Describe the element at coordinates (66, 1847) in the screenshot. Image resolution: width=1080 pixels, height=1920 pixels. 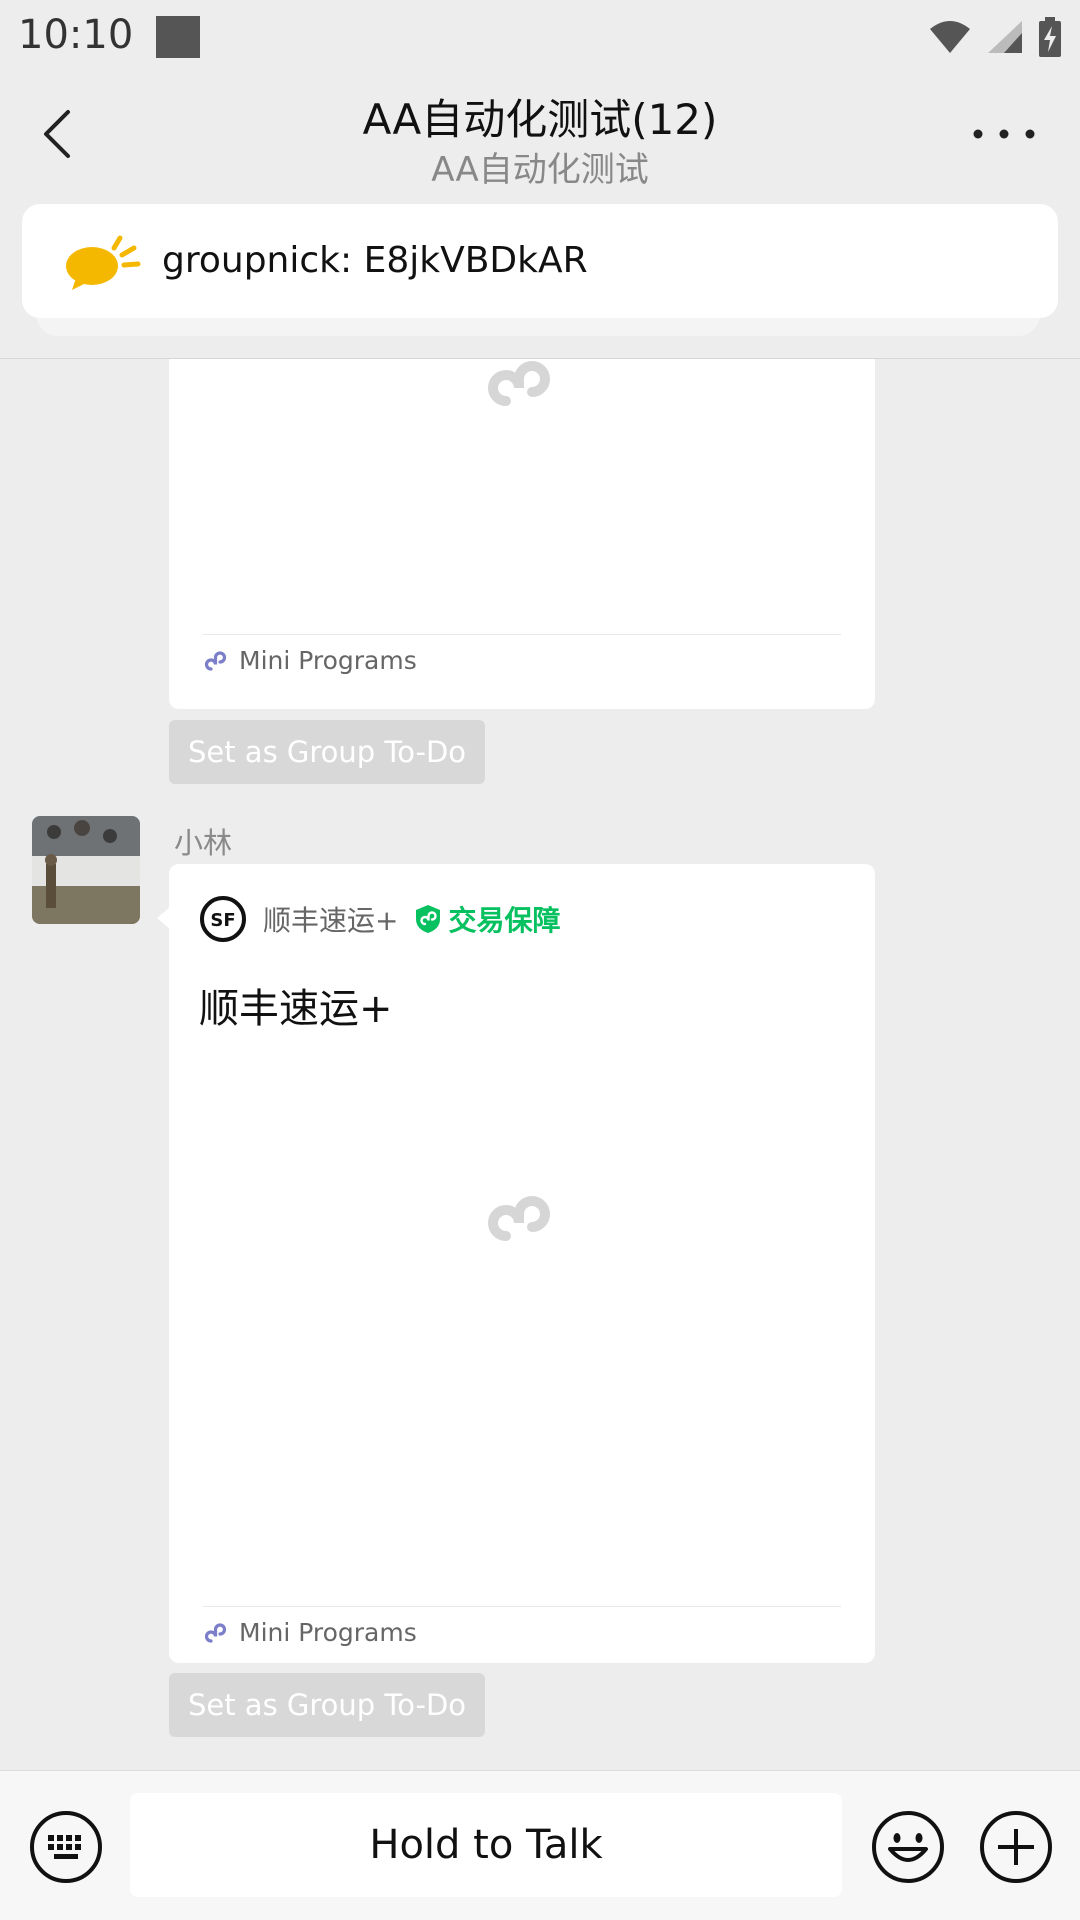
I see `keyboard-icon` at that location.